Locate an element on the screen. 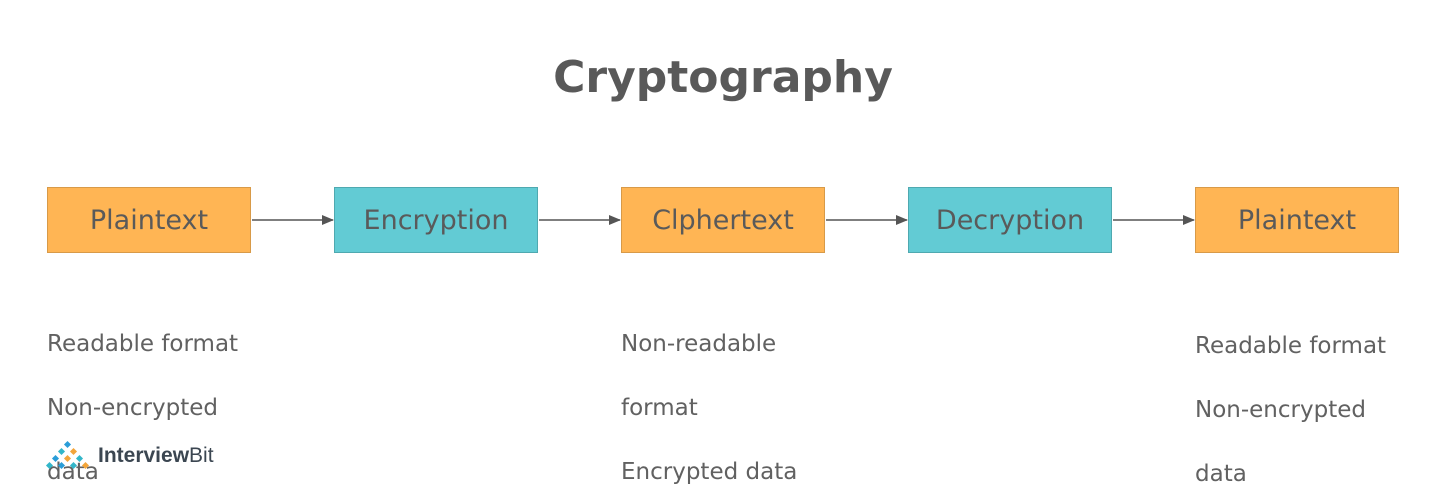 This screenshot has width=1446, height=502. step-plaintext-input-box: Plaintext is located at coordinates (149, 220).